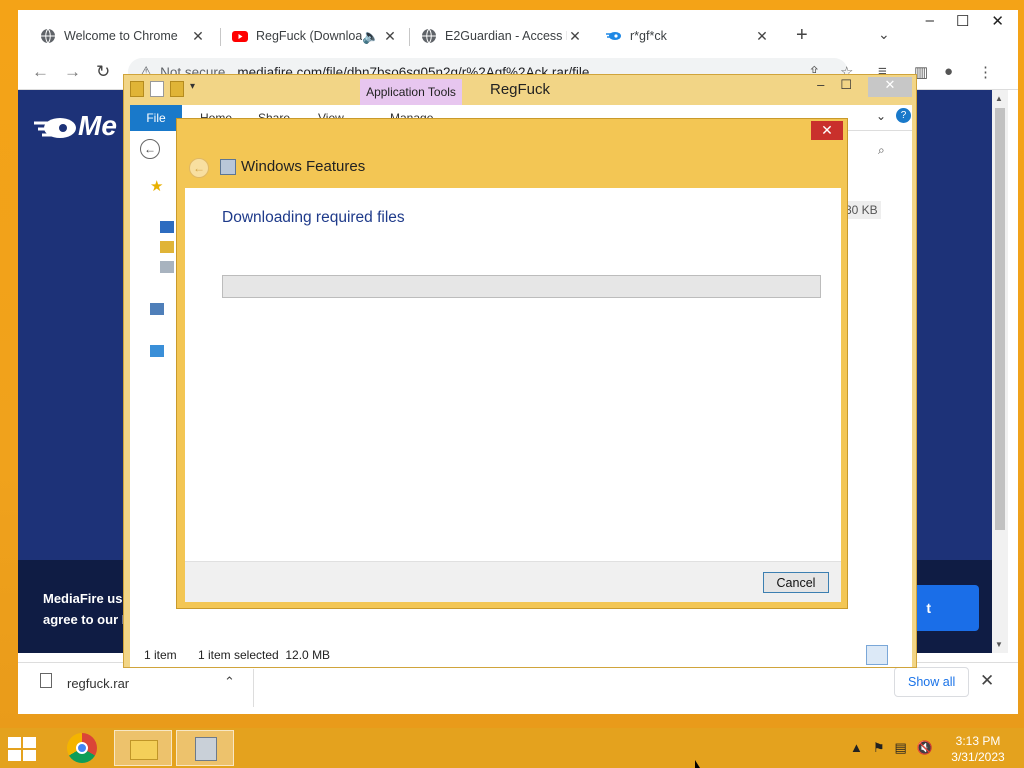 The image size is (1024, 768). I want to click on tab-e2guardian: E2Guardian - Access De ✕, so click(502, 36).